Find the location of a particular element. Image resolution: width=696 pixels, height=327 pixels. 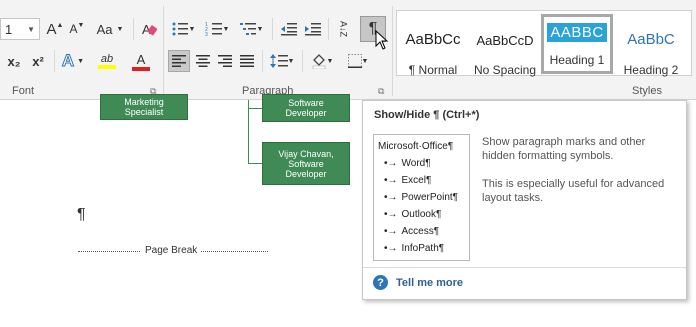

org-box-label: Marketing Specialist is located at coordinates (144, 107).